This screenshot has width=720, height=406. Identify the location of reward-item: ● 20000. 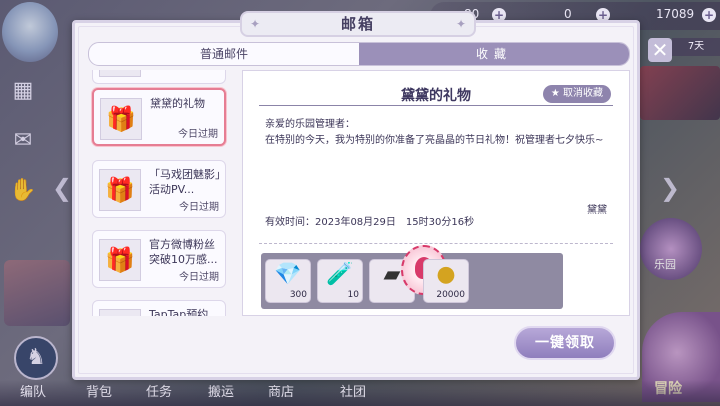
(446, 281).